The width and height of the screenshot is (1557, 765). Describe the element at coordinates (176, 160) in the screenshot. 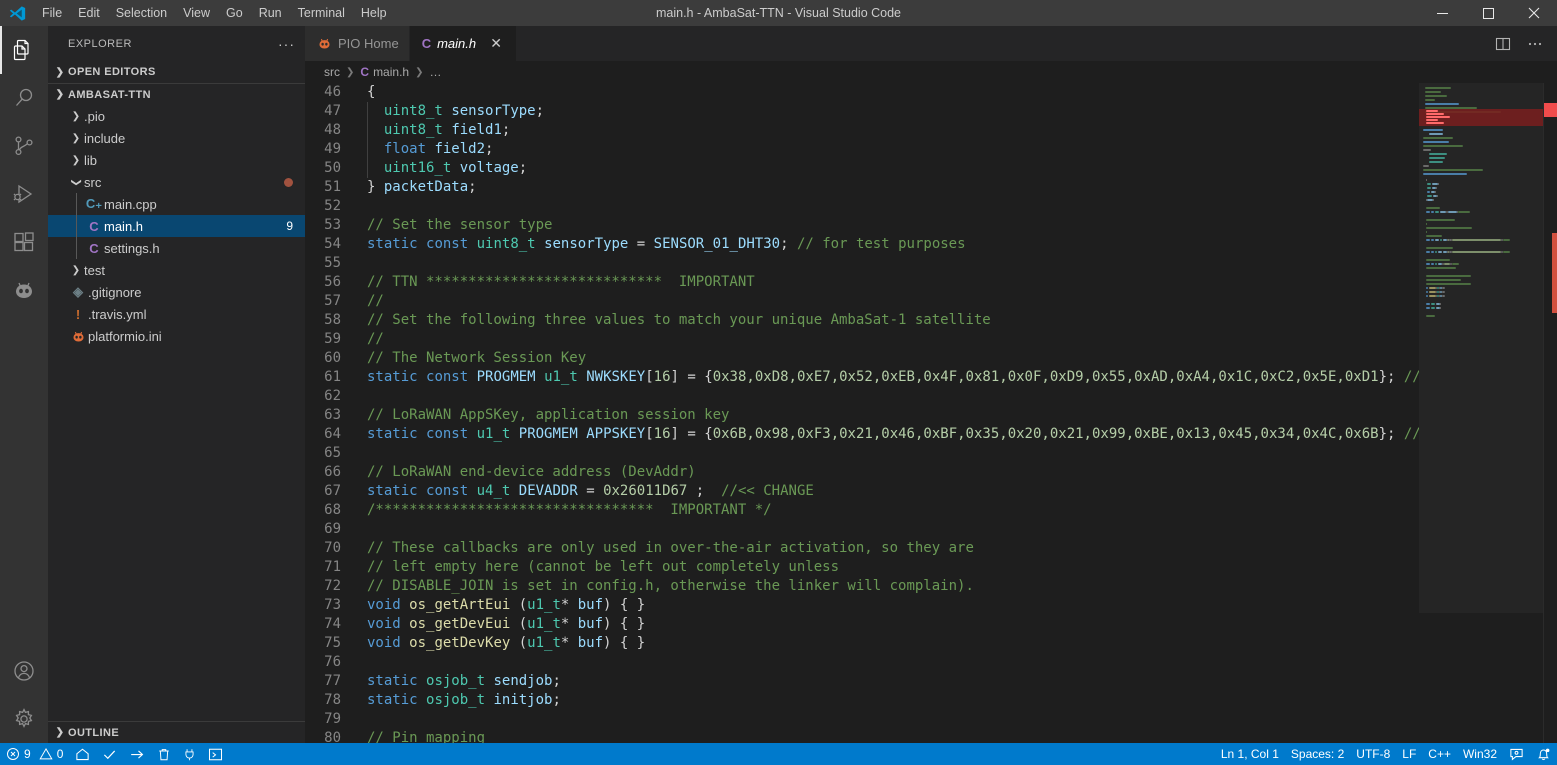

I see `tree-item-lib: ❯ lib` at that location.